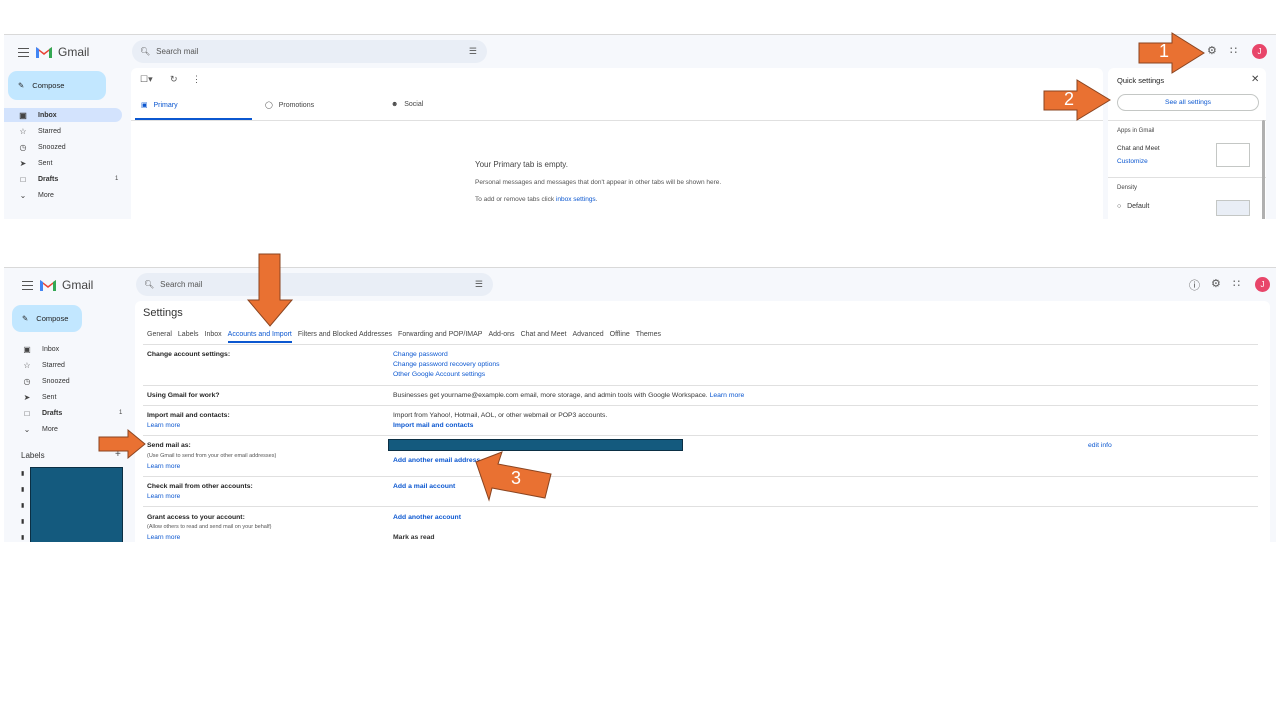 This screenshot has width=1280, height=720. Describe the element at coordinates (516, 478) in the screenshot. I see `callout-number-3: 3` at that location.